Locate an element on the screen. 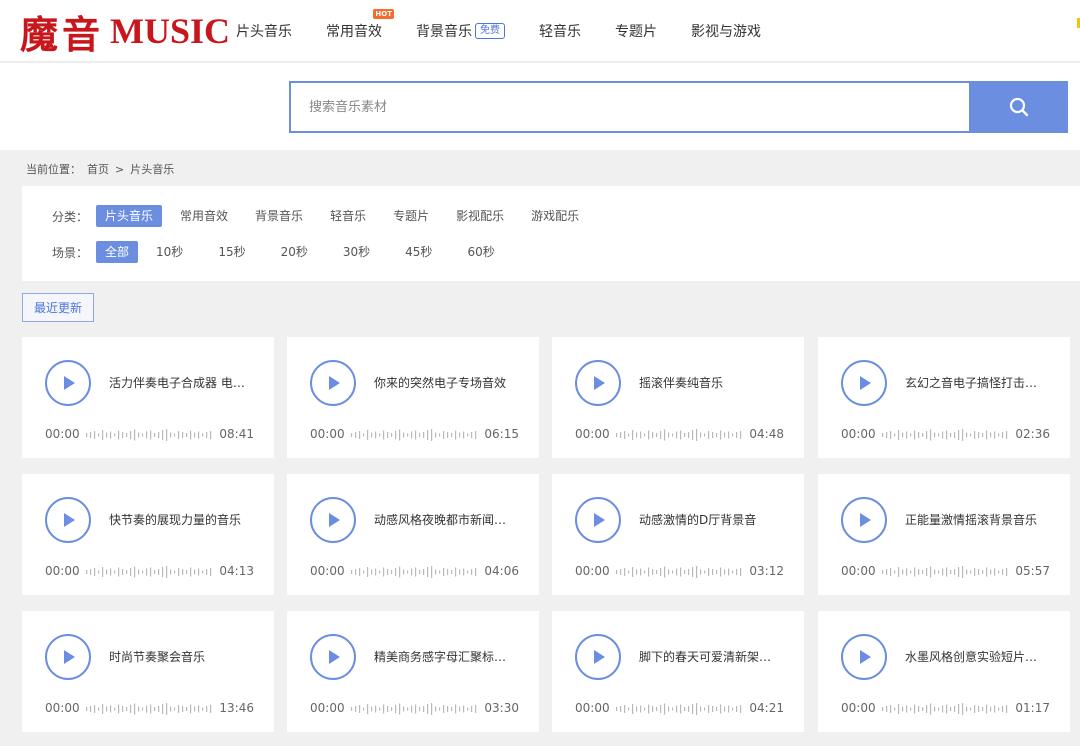  scene-chip: 全部 is located at coordinates (117, 252).